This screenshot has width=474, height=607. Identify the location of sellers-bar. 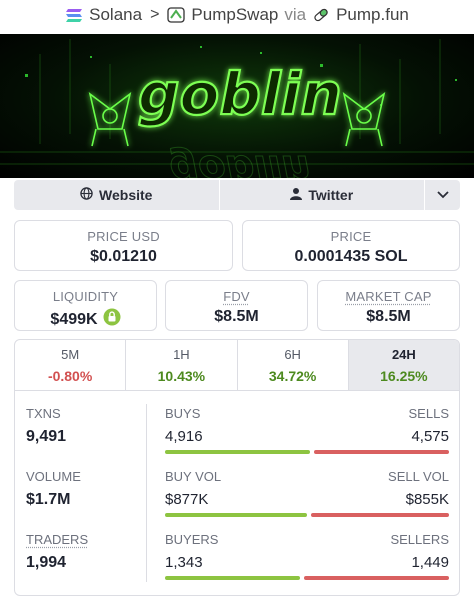
(376, 578).